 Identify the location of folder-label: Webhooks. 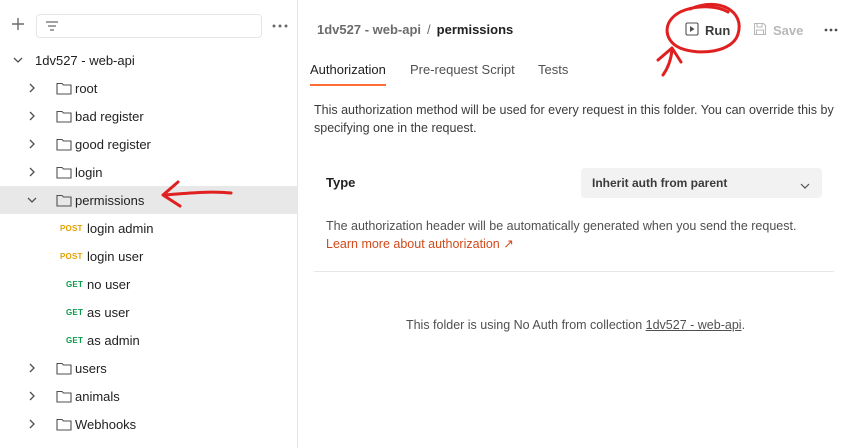
(106, 424).